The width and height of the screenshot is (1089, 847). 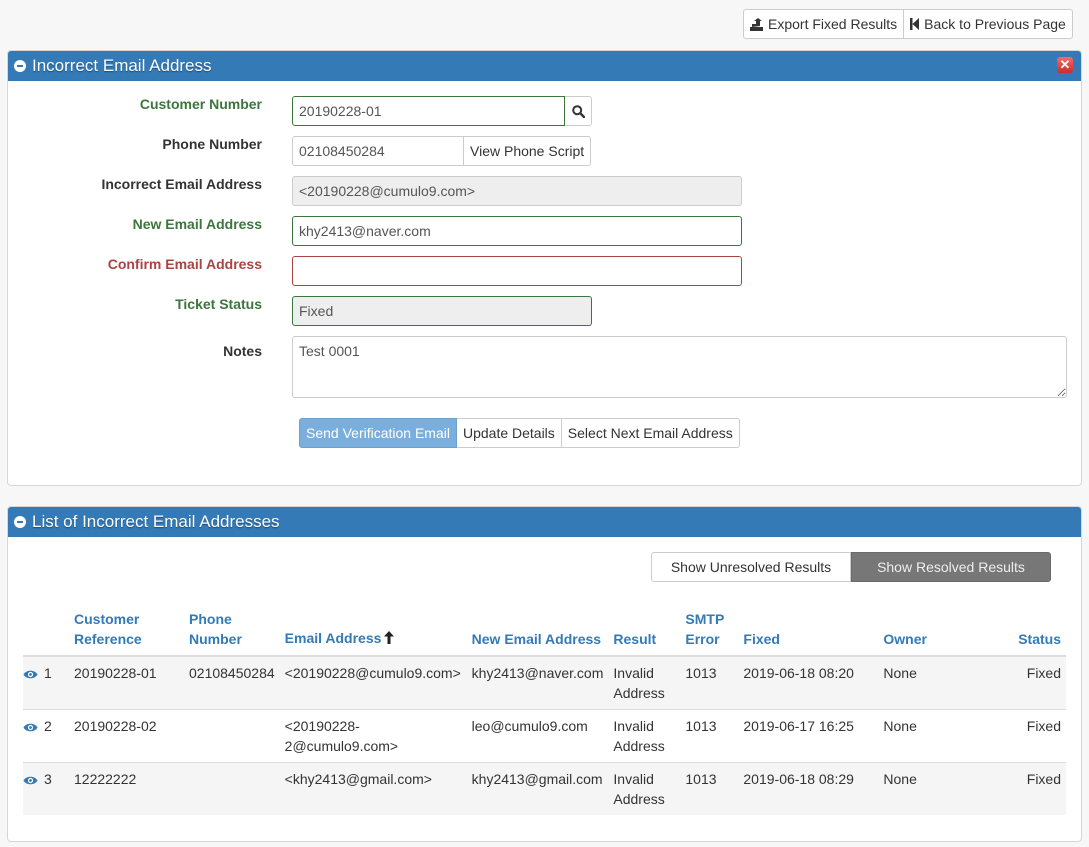 What do you see at coordinates (46, 683) in the screenshot?
I see `row-lead-cell: 1` at bounding box center [46, 683].